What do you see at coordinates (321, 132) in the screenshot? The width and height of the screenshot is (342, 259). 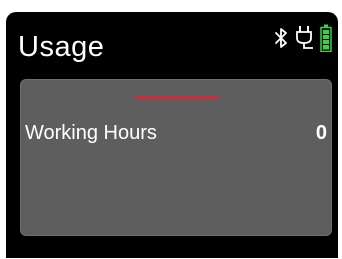 I see `working-hours-value: 0` at bounding box center [321, 132].